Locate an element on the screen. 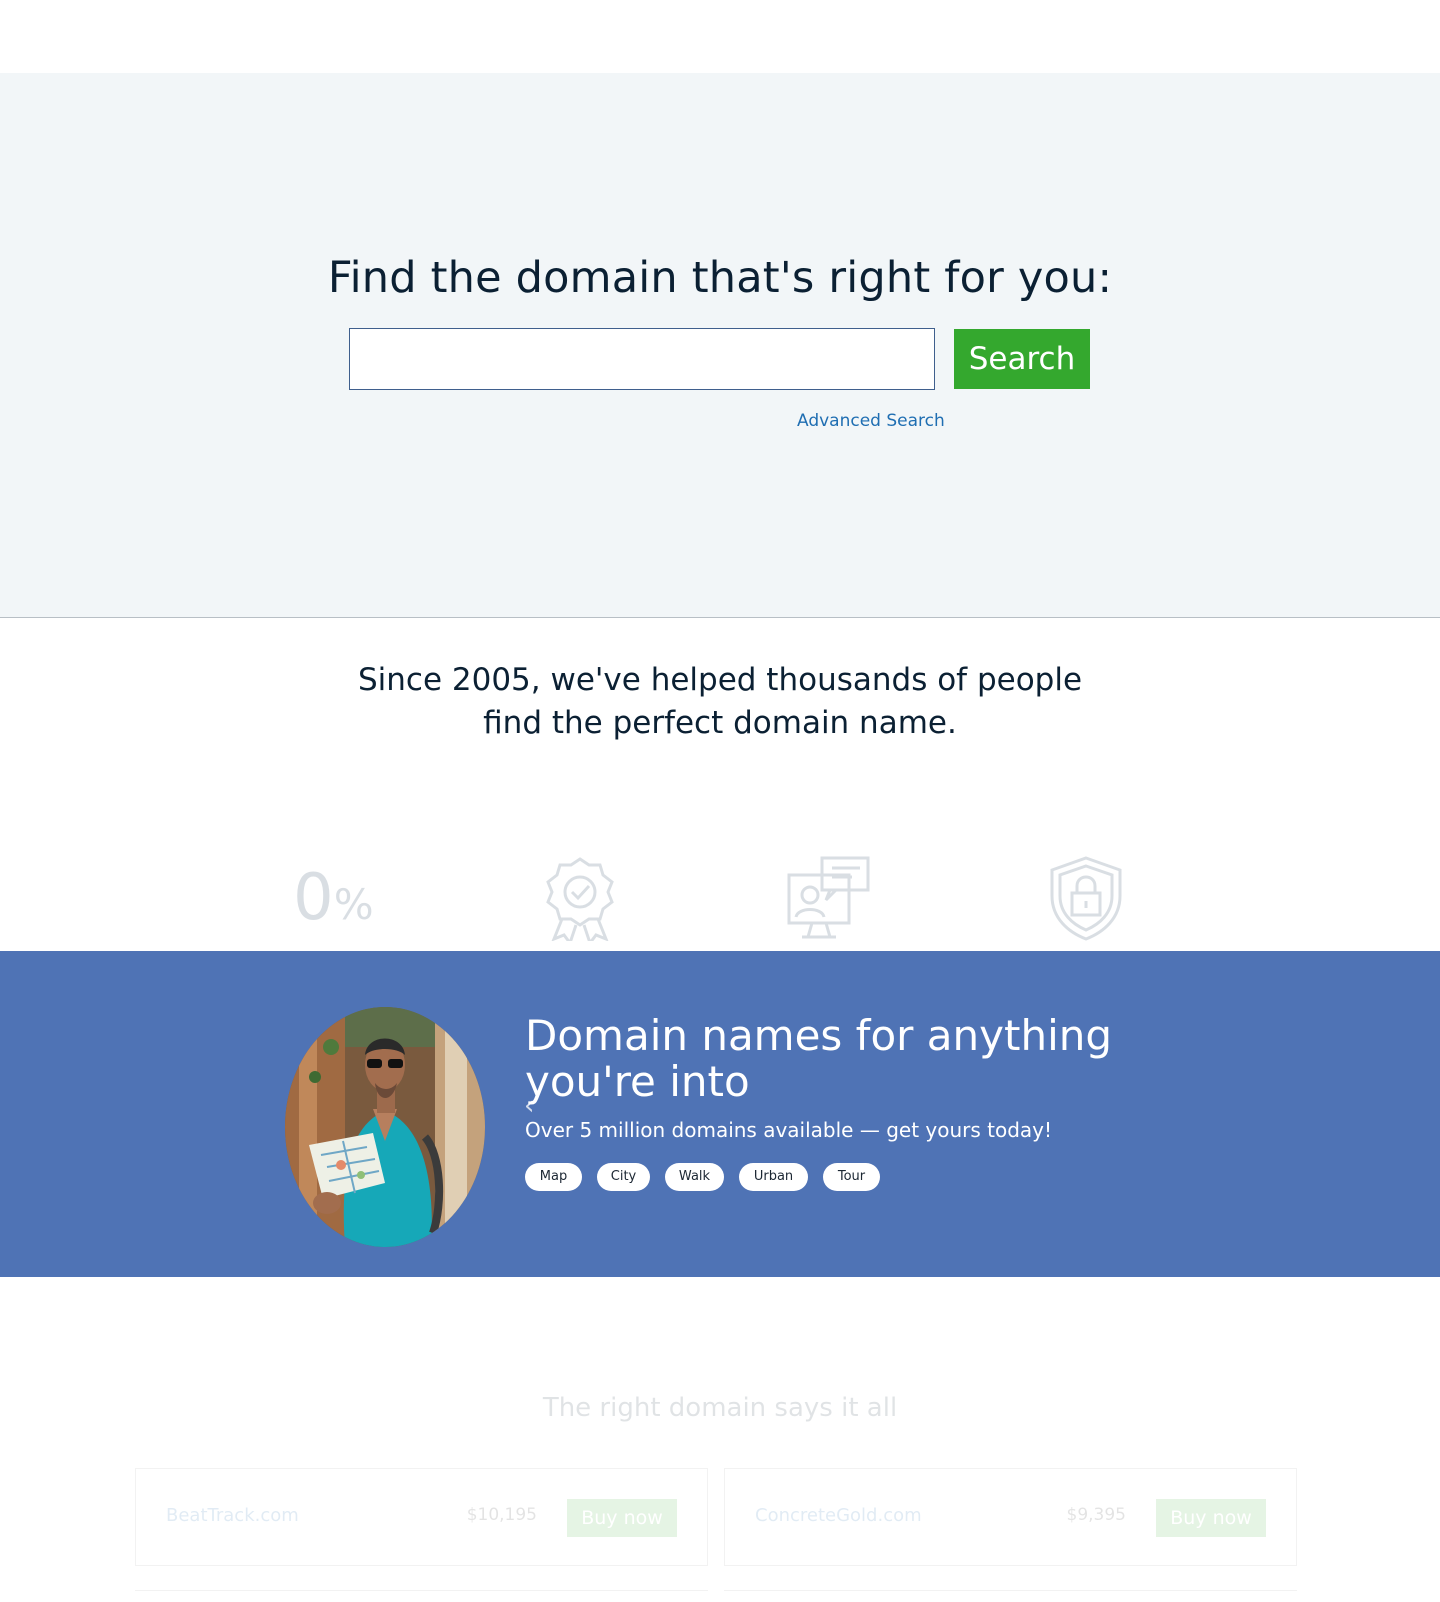  listings-heading: The right domain says it all is located at coordinates (720, 1408).